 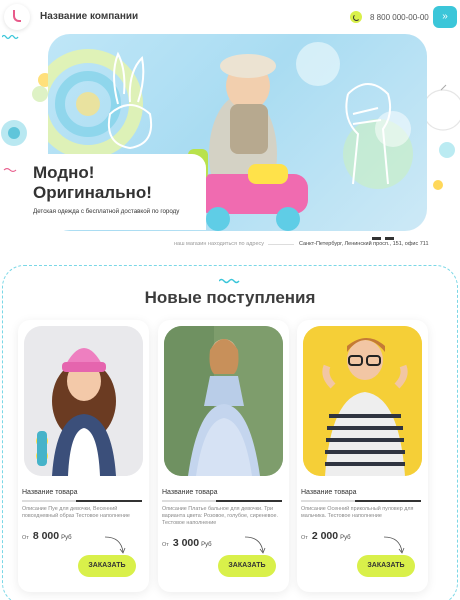 I want to click on hero-title-line1: Модно!, so click(x=64, y=172).